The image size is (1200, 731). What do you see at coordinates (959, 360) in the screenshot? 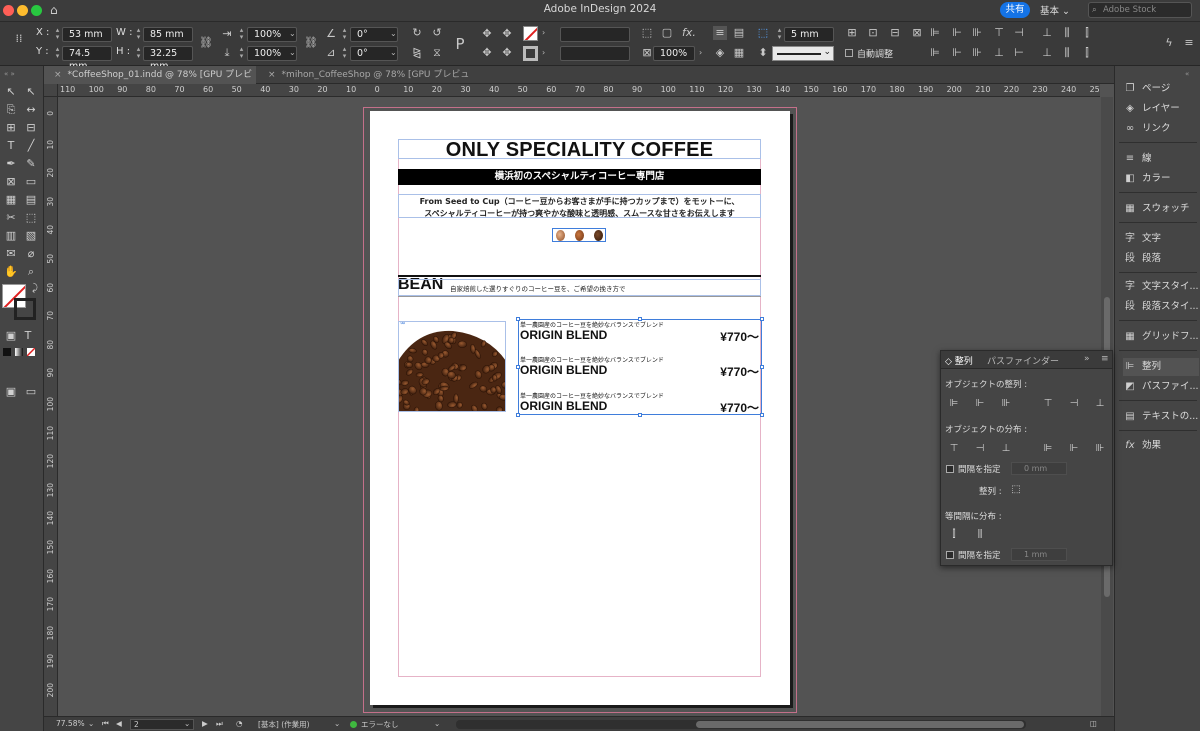
I see `tab-align: ◇ 整列` at bounding box center [959, 360].